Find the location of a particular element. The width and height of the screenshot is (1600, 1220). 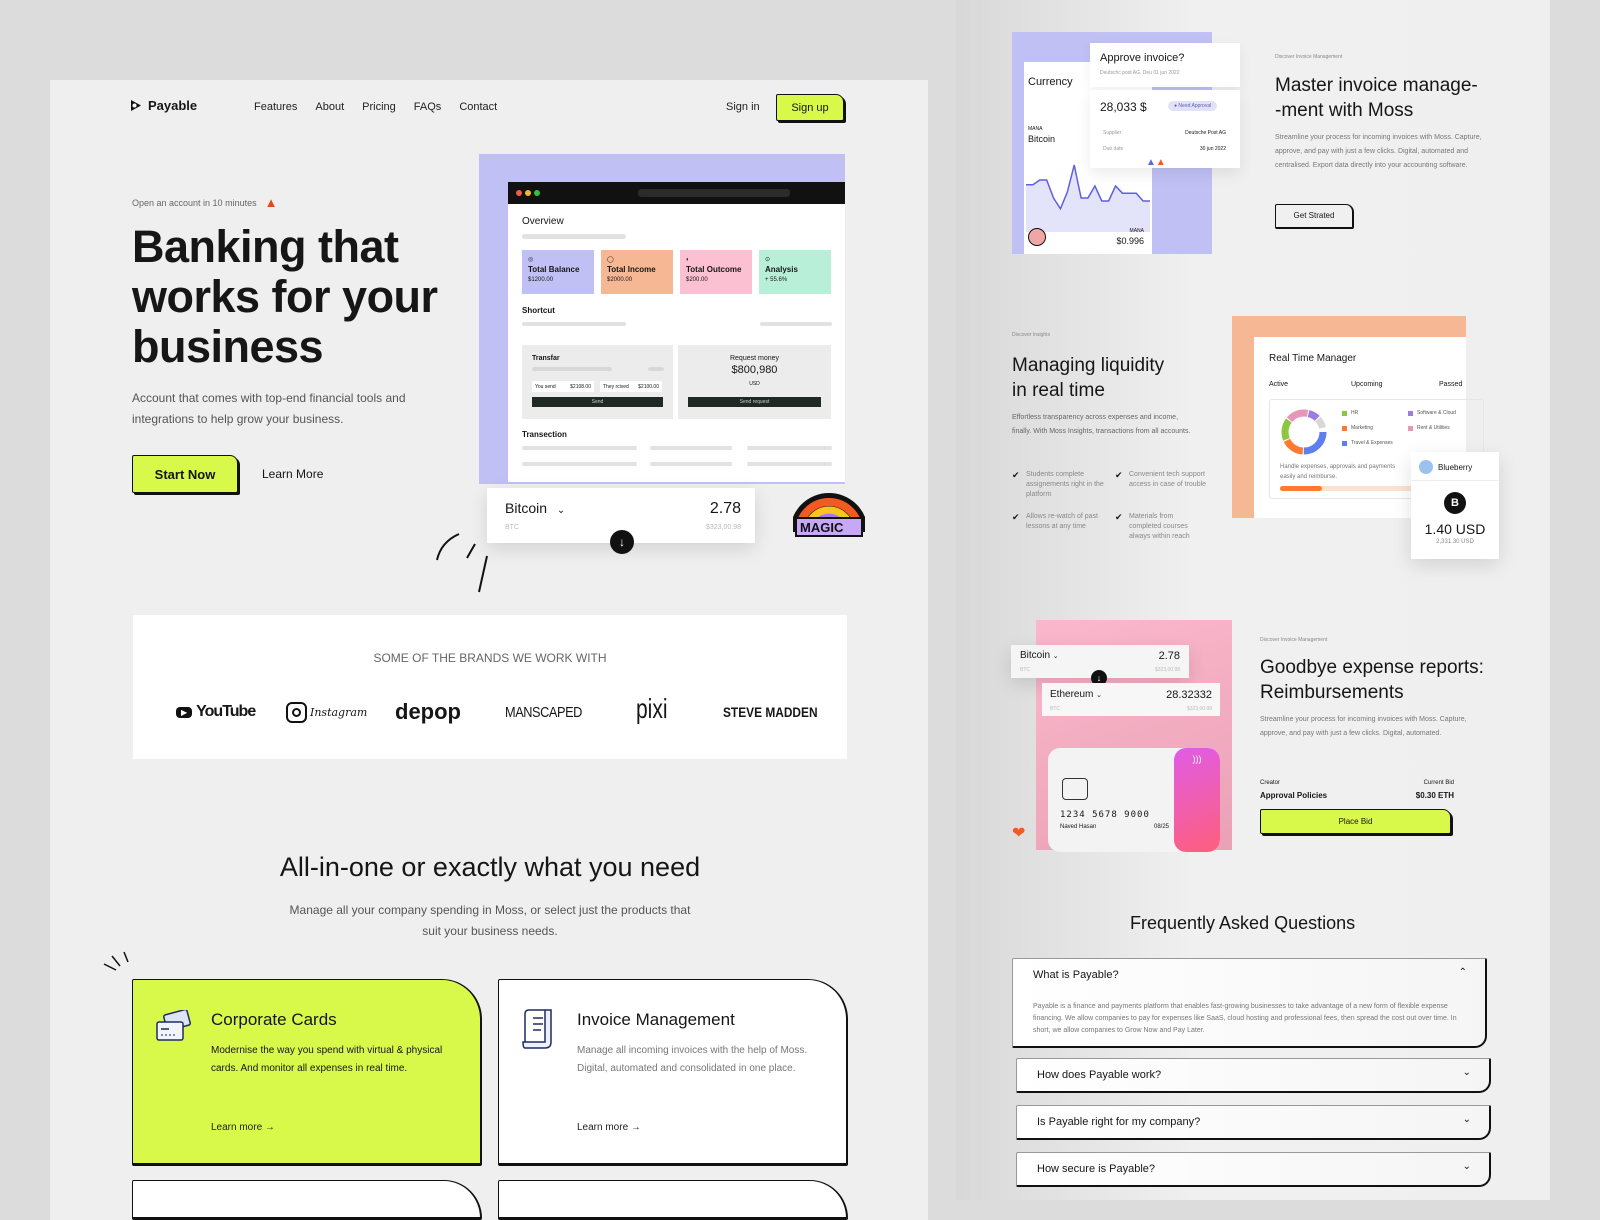

stat-card-analysis: ⊙ Analysis + 55.6% is located at coordinates (795, 272).